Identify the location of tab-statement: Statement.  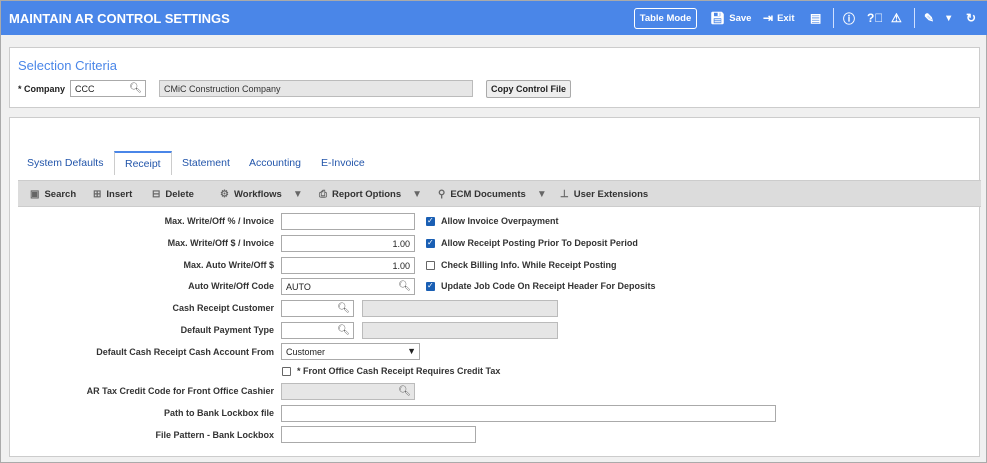
(206, 163).